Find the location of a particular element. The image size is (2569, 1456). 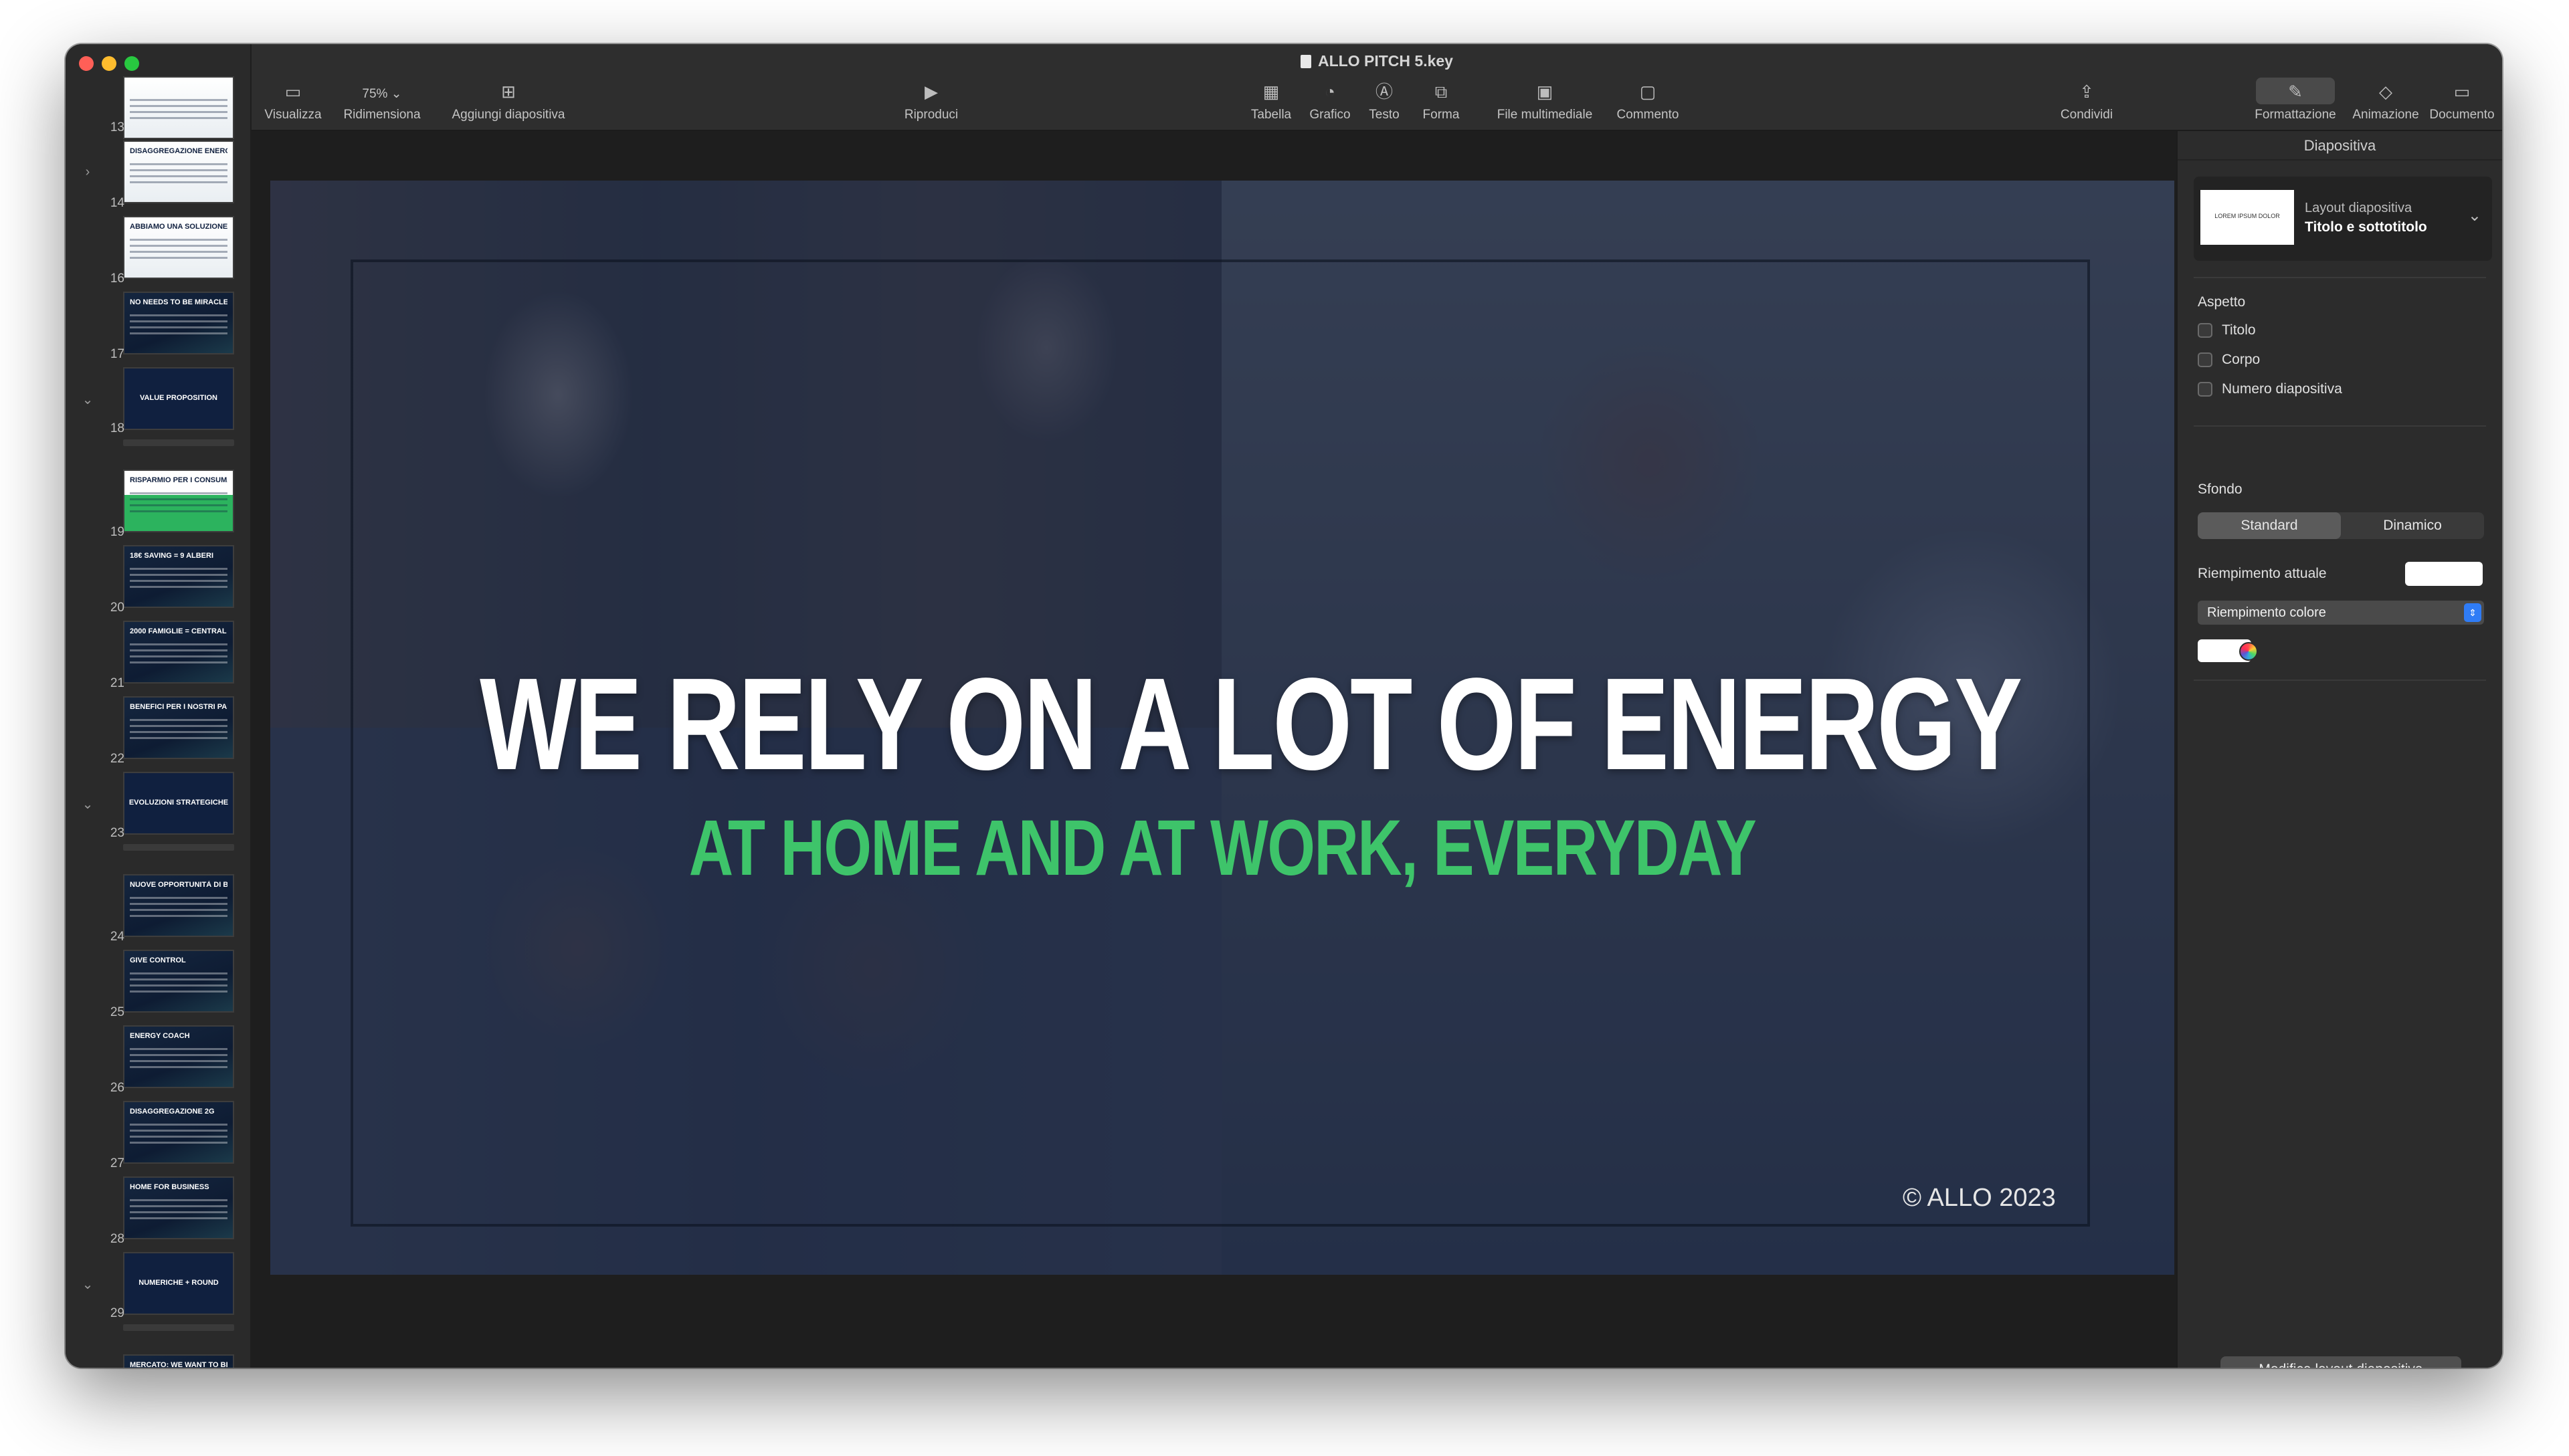

slide-thumbnail-row: ENERGY COACH 26 is located at coordinates (158, 1063).